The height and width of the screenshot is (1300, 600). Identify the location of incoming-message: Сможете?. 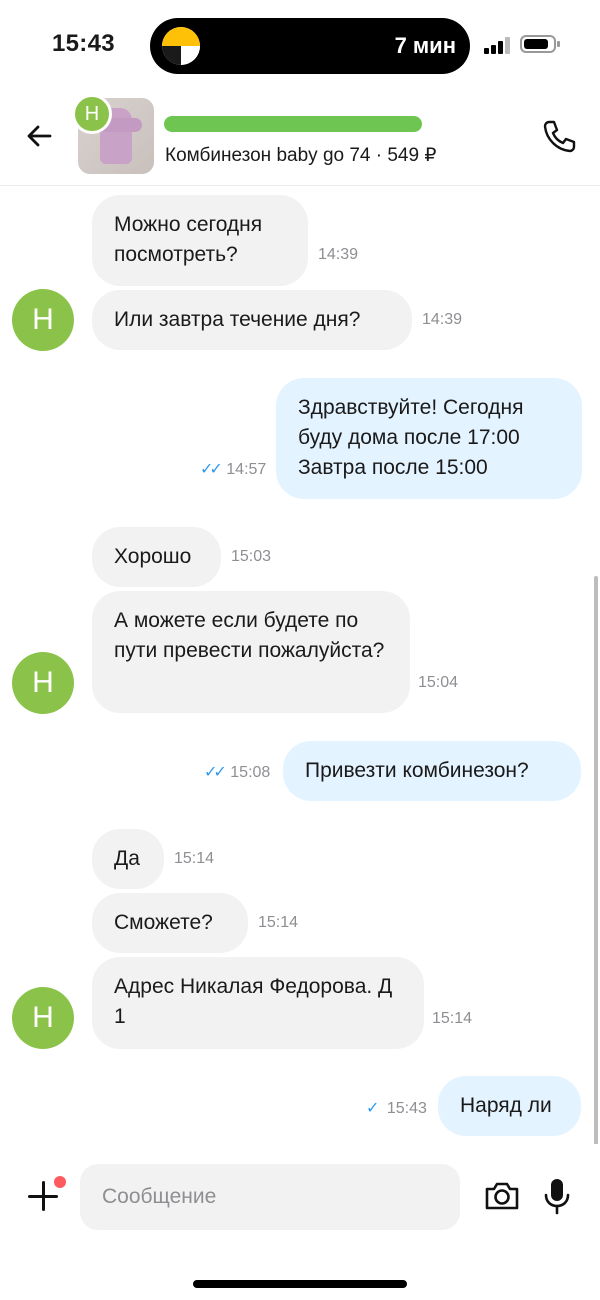
(170, 923).